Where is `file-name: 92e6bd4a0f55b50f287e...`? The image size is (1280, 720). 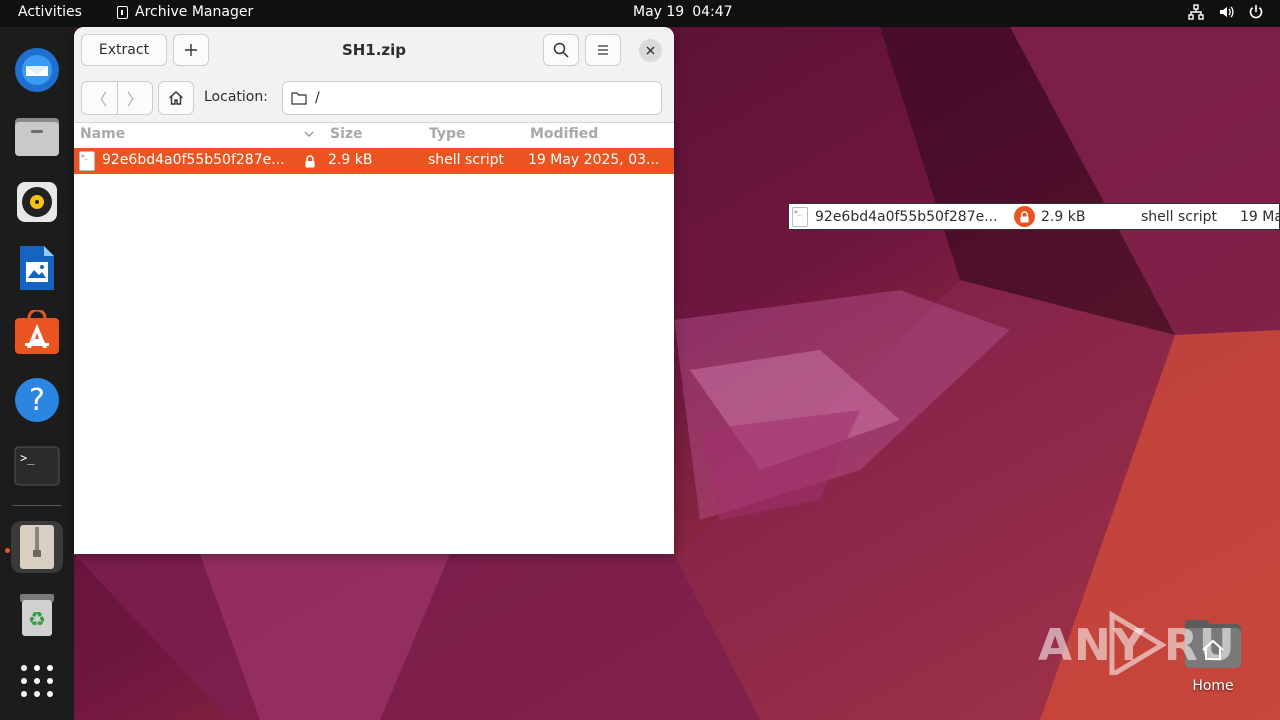
file-name: 92e6bd4a0f55b50f287e... is located at coordinates (193, 160).